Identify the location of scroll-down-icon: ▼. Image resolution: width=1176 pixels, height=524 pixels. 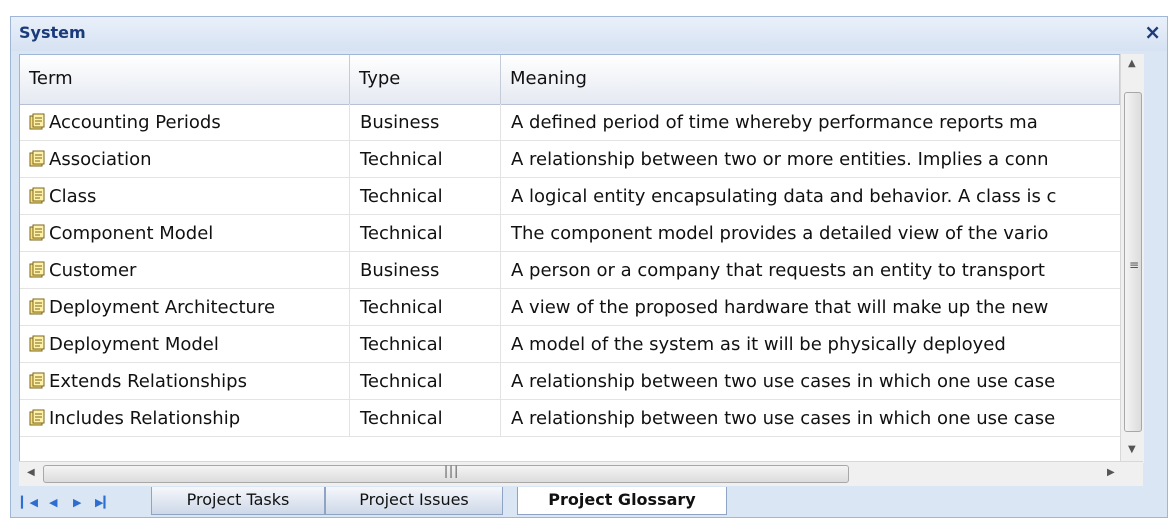
(1132, 449).